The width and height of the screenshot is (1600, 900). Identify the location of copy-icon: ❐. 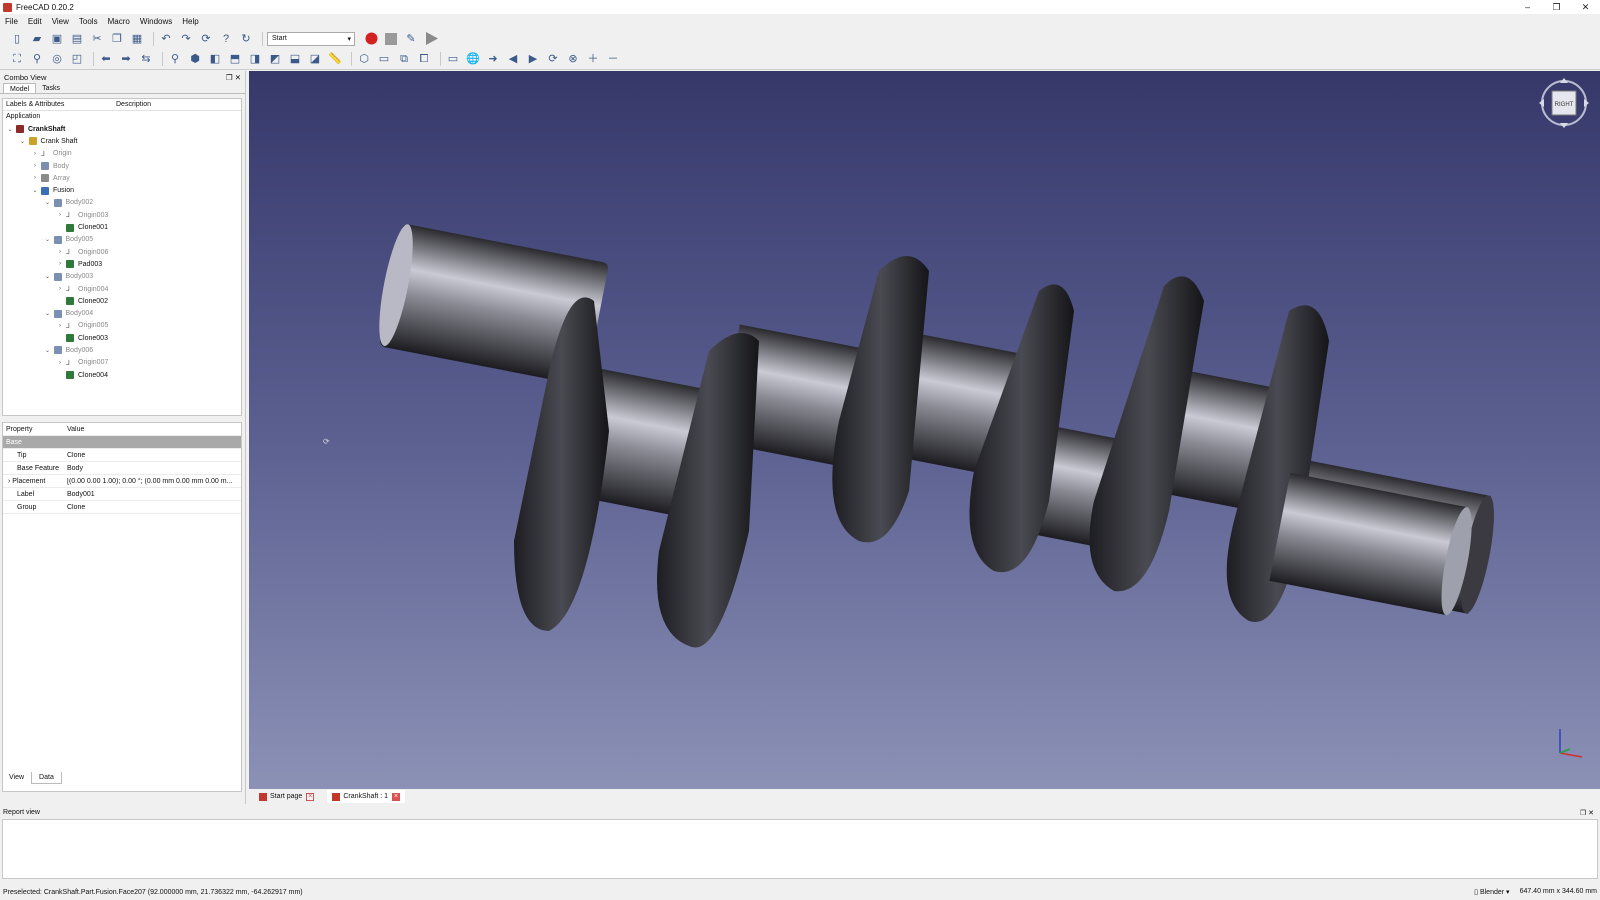
(117, 39).